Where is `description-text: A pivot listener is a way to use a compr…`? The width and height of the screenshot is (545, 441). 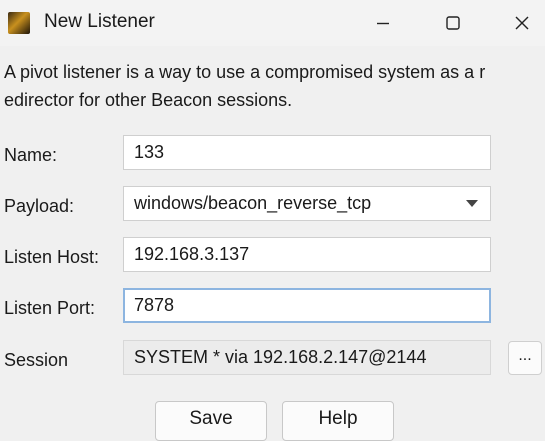
description-text: A pivot listener is a way to use a compr… is located at coordinates (245, 86).